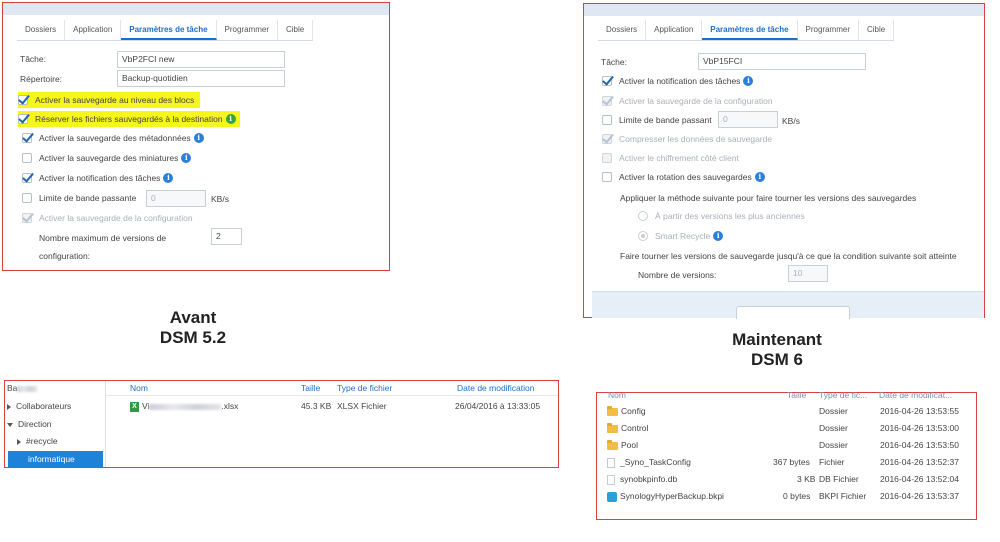 This screenshot has height=542, width=1000. I want to click on header-divider, so click(332, 395).